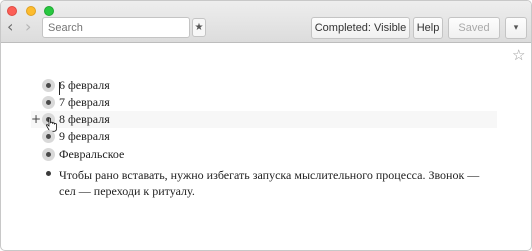 This screenshot has width=532, height=251. Describe the element at coordinates (84, 119) in the screenshot. I see `item-text: 8 февраля` at that location.